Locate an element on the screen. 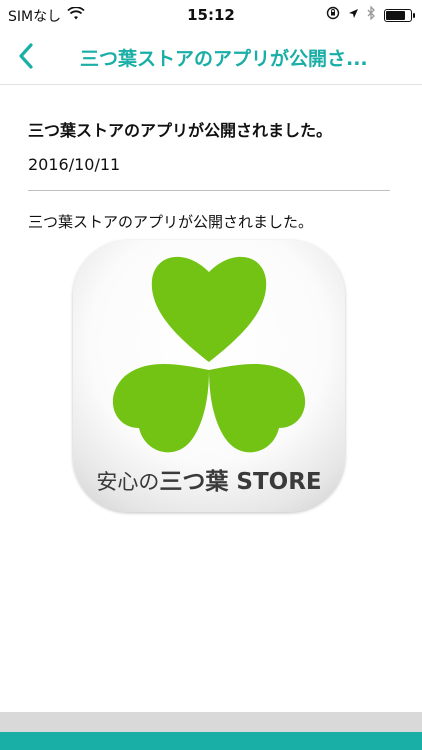 The width and height of the screenshot is (422, 750). chevron-left-icon is located at coordinates (26, 58).